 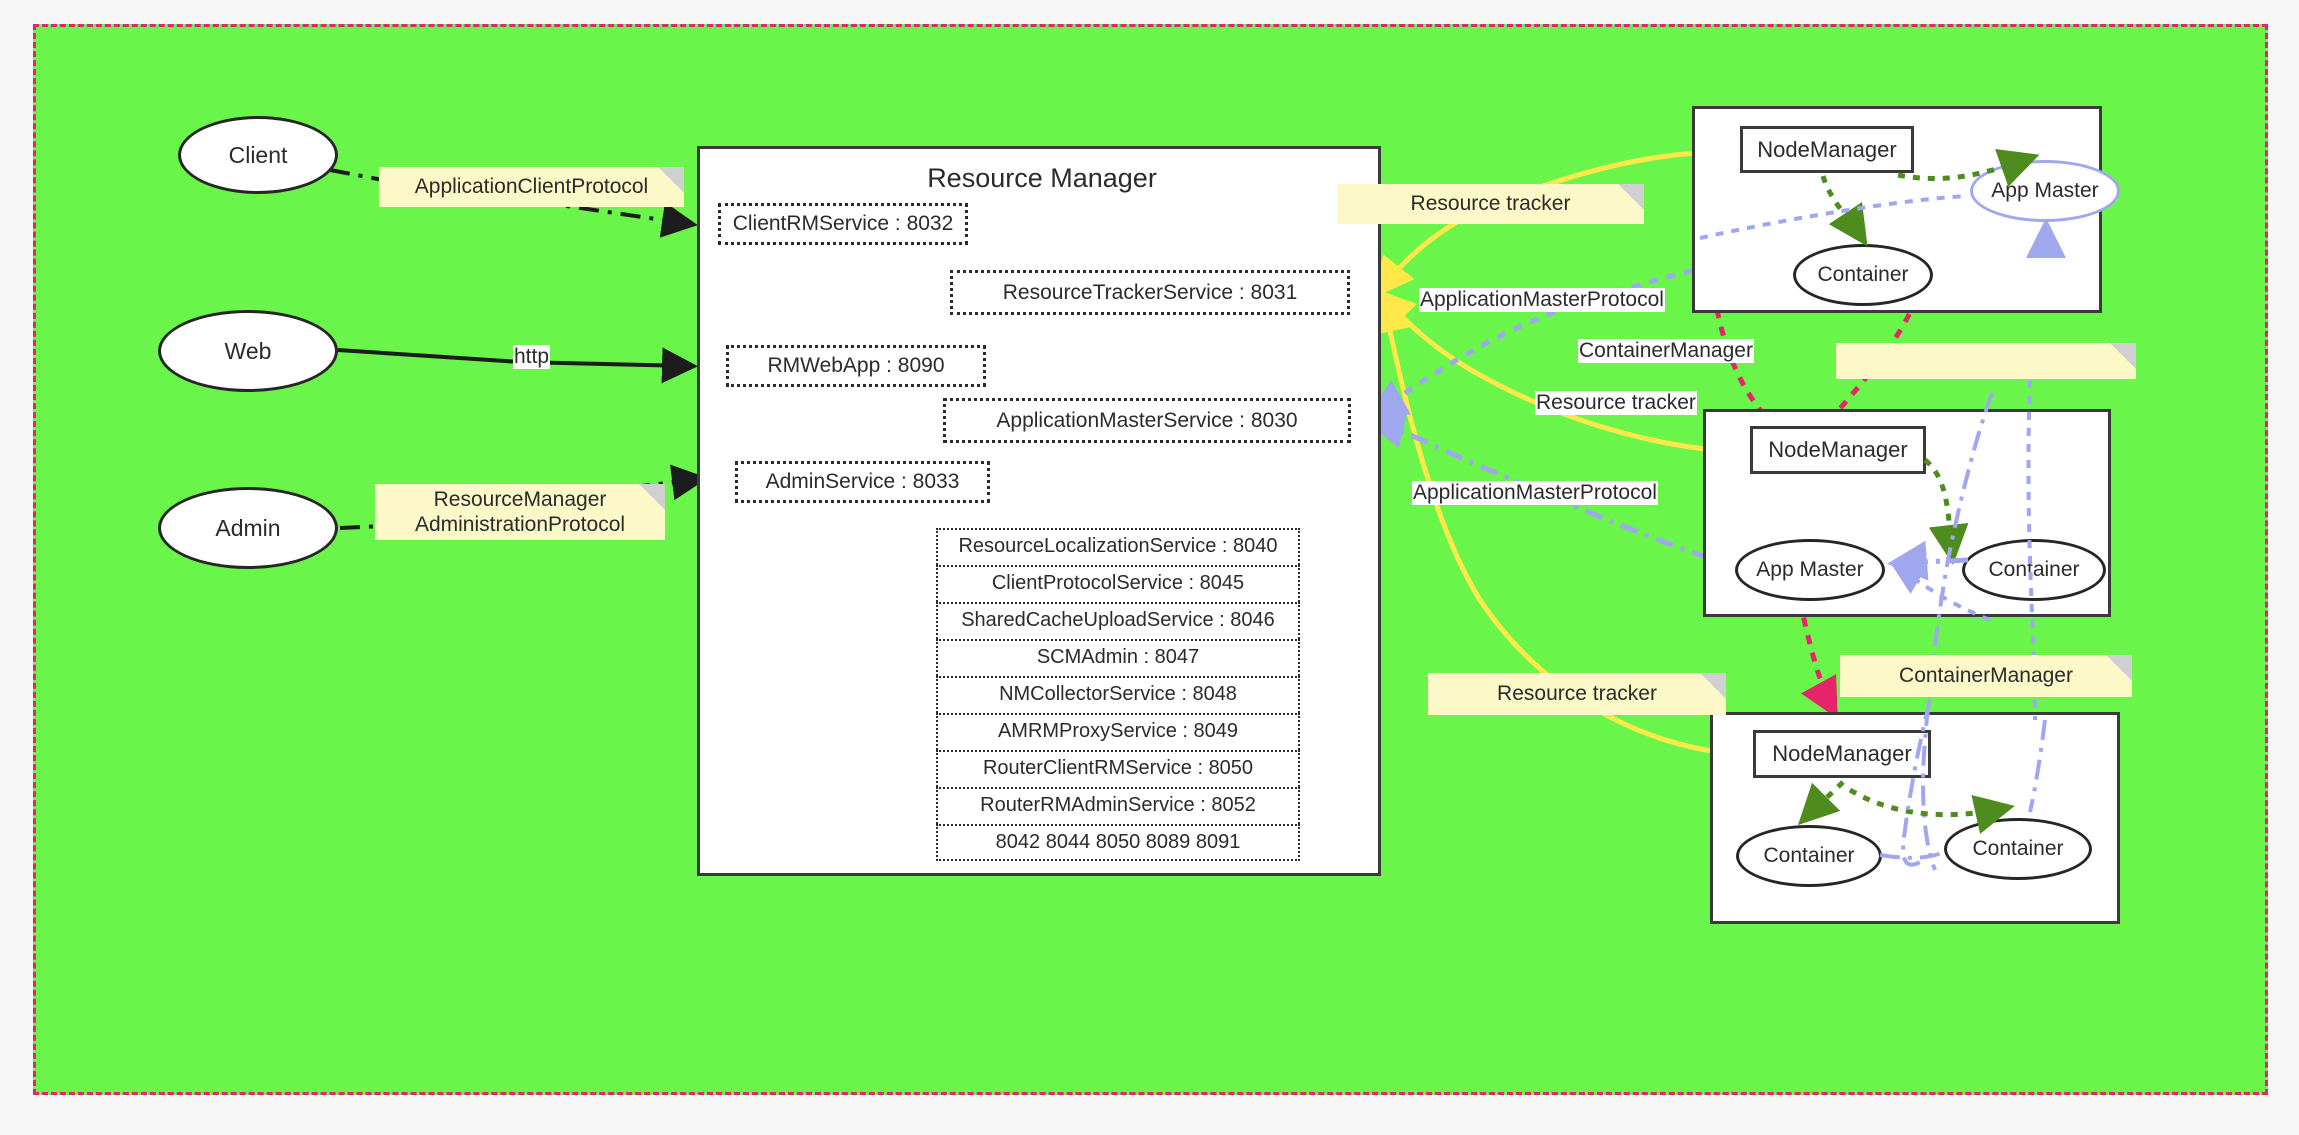 I want to click on label-application-master-protocol-2-text: ApplicationMasterProtocol, so click(x=1535, y=492).